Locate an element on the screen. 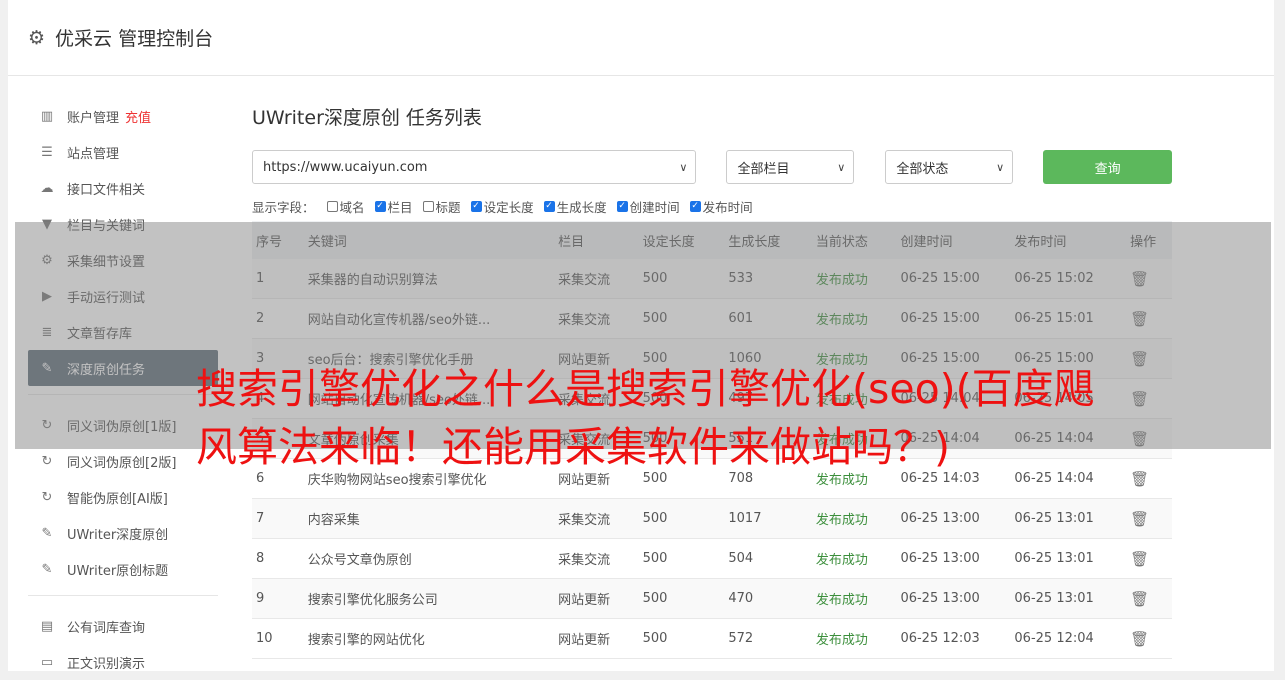 Image resolution: width=1285 pixels, height=680 pixels. sidebar-item: ✎ UWriter深度原创 is located at coordinates (123, 533).